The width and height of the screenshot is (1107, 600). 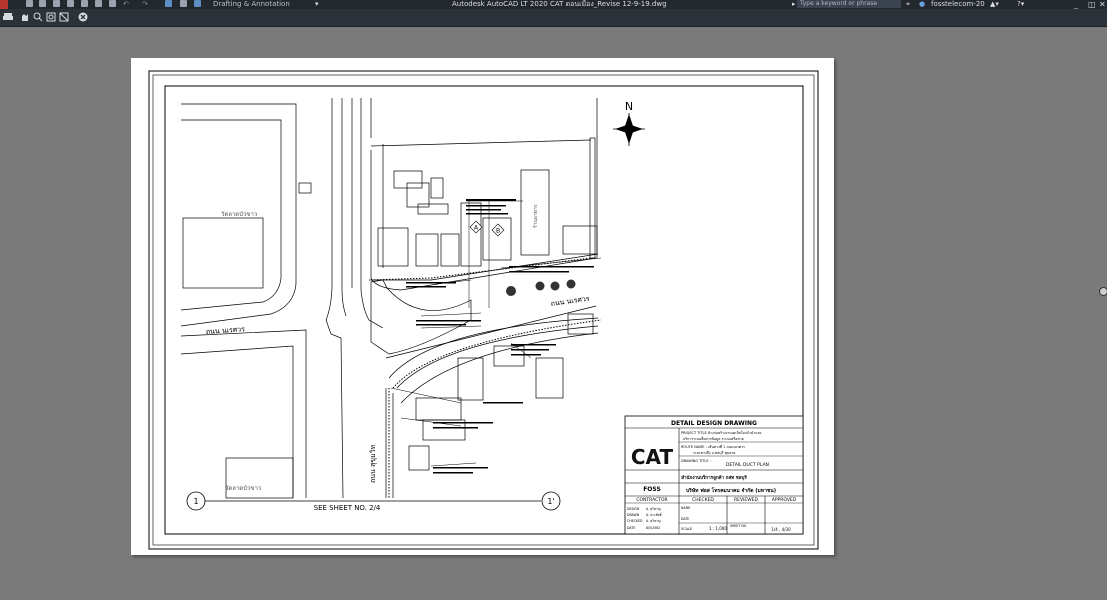 I want to click on svg-text: N, so click(x=629, y=106).